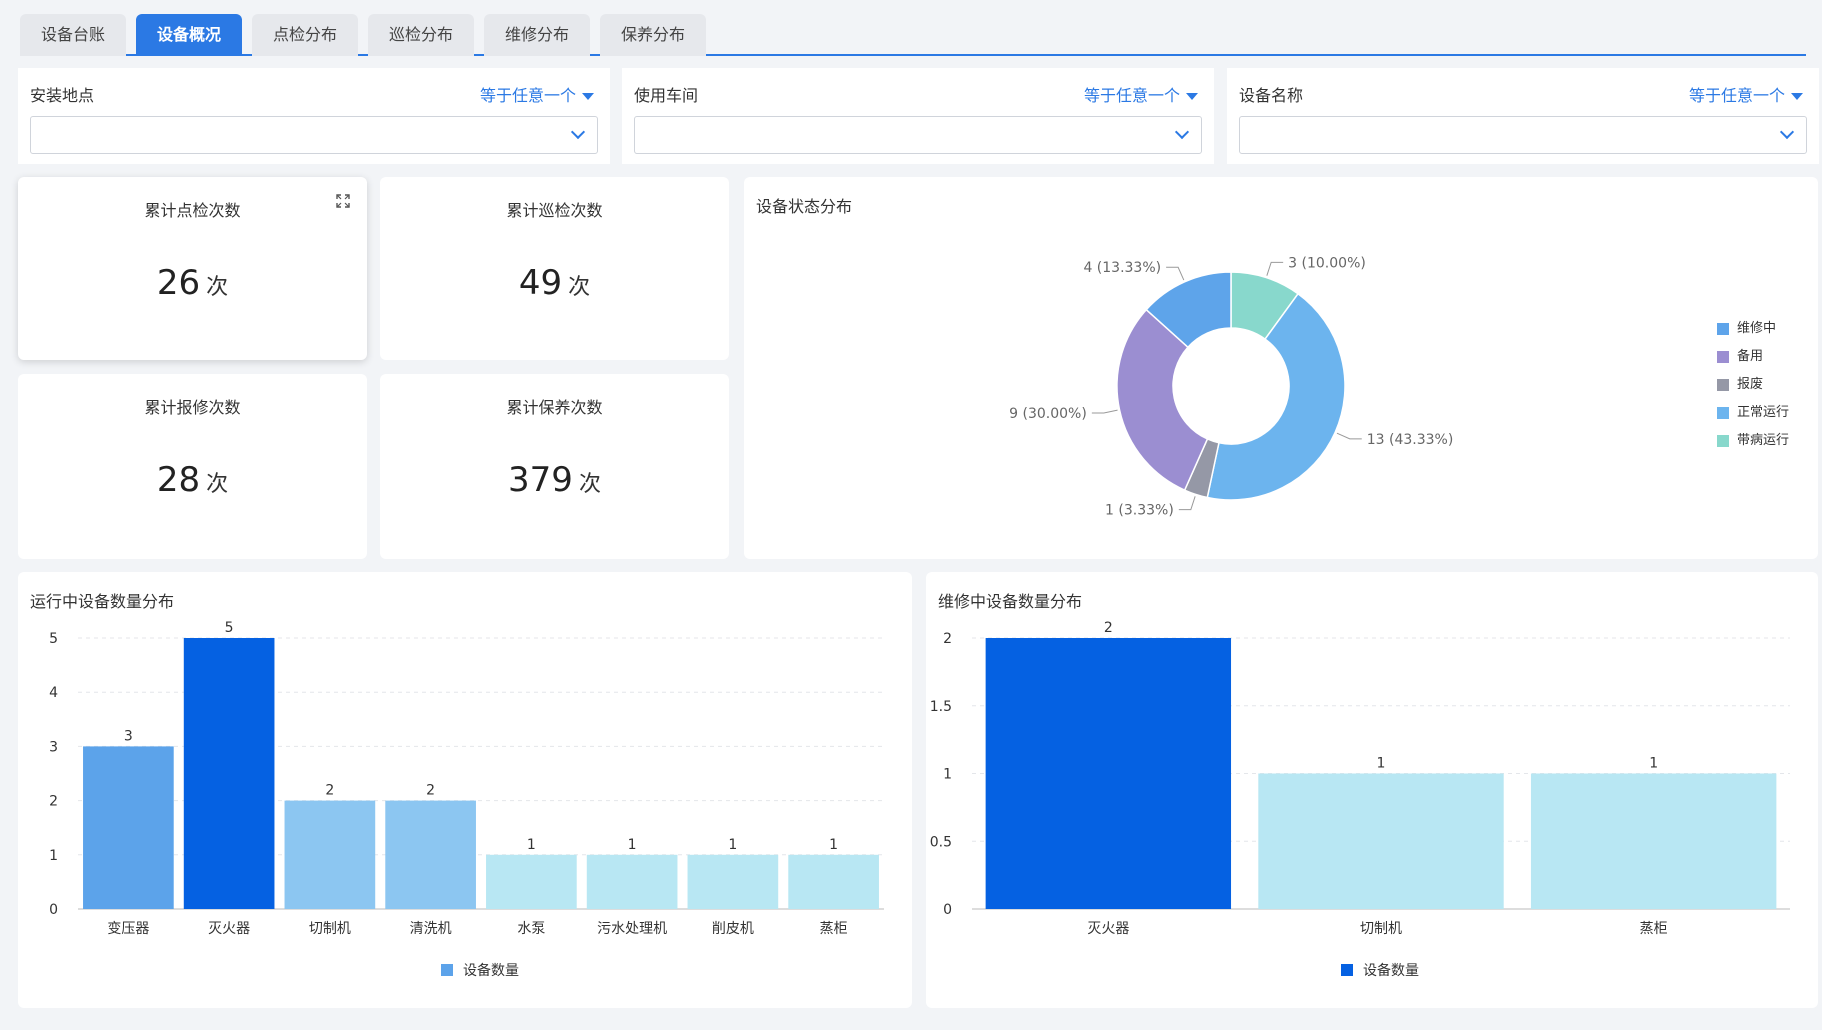 This screenshot has width=1822, height=1030. What do you see at coordinates (431, 929) in the screenshot?
I see `x-tick-label: 清洗机` at bounding box center [431, 929].